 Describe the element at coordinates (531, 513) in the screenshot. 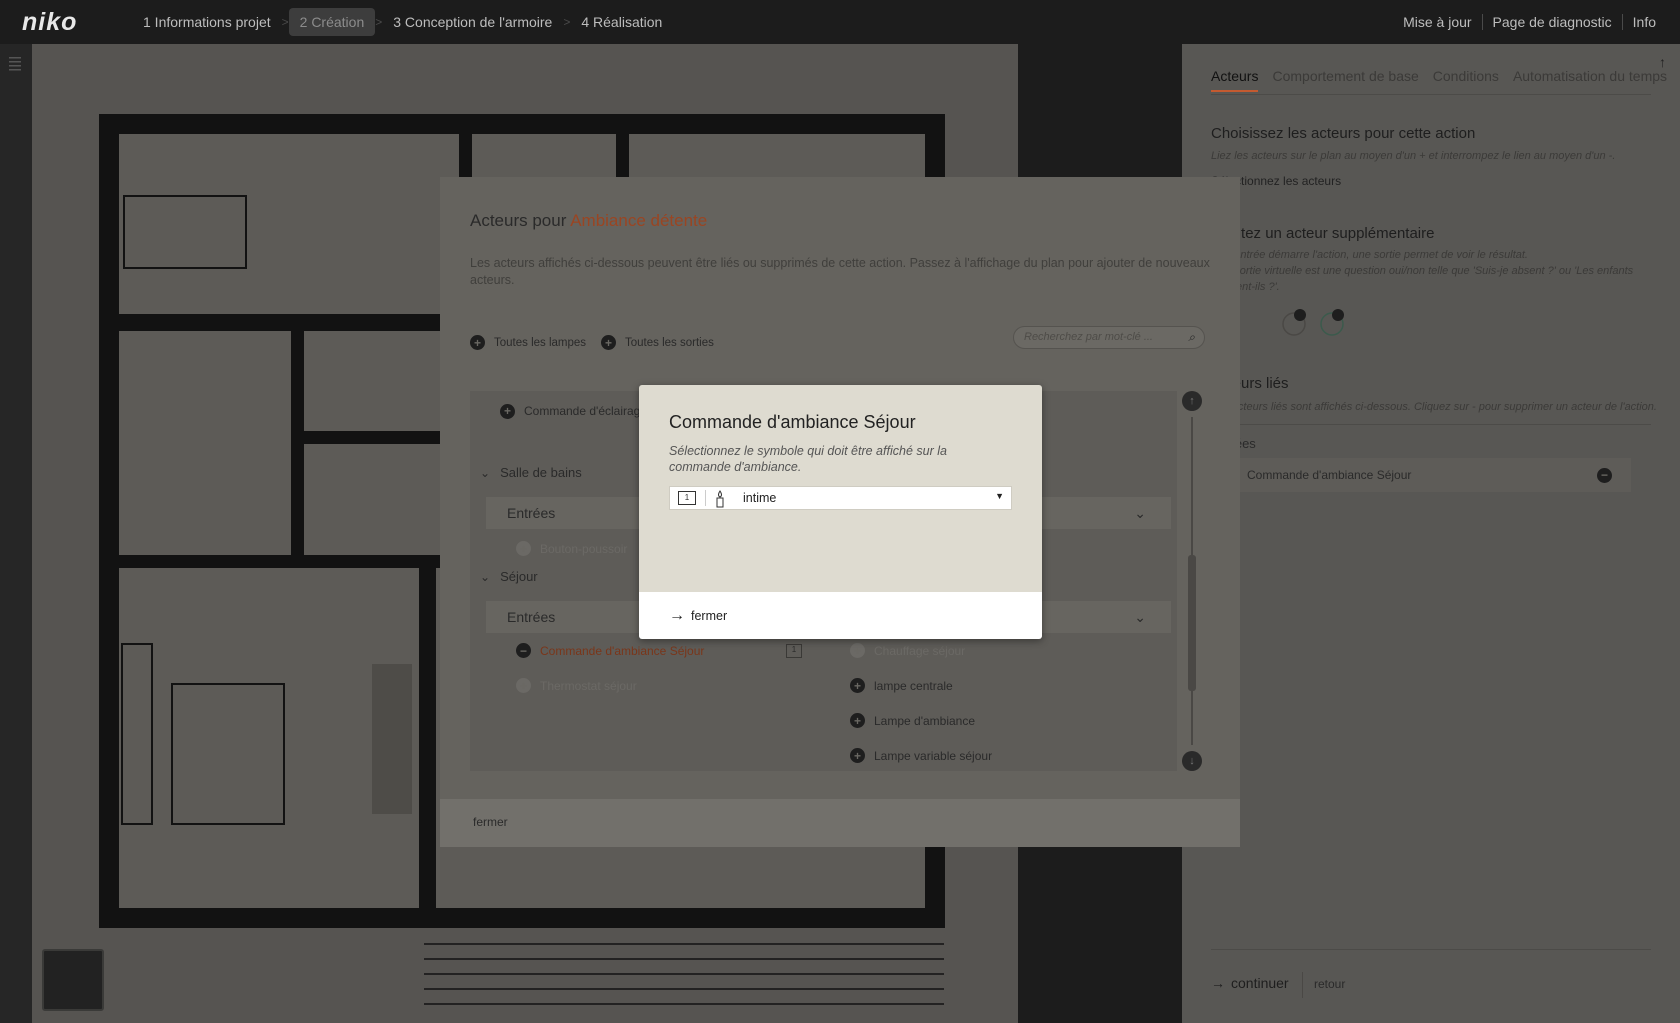

I see `bathroom-inputs-label: Entrées` at that location.